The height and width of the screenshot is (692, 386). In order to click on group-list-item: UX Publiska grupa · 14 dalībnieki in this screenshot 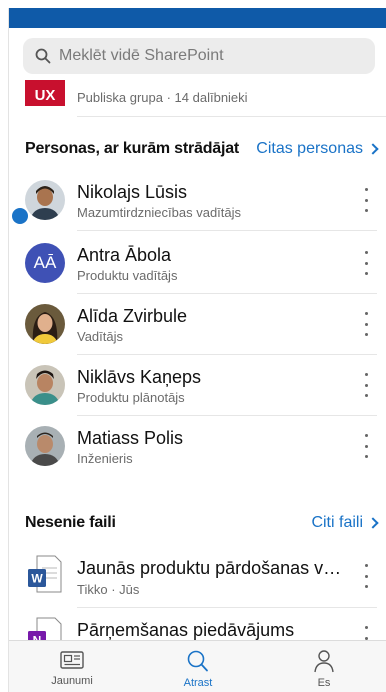, I will do `click(197, 98)`.